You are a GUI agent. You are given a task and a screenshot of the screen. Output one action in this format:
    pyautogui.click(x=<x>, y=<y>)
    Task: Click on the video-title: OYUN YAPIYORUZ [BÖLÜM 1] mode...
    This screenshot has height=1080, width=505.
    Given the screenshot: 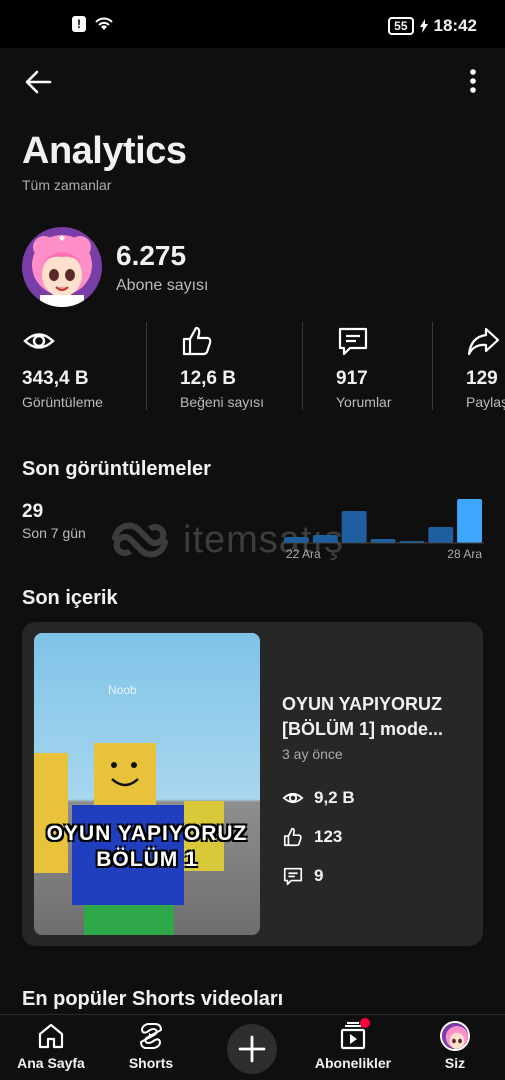 What is the action you would take?
    pyautogui.click(x=377, y=717)
    